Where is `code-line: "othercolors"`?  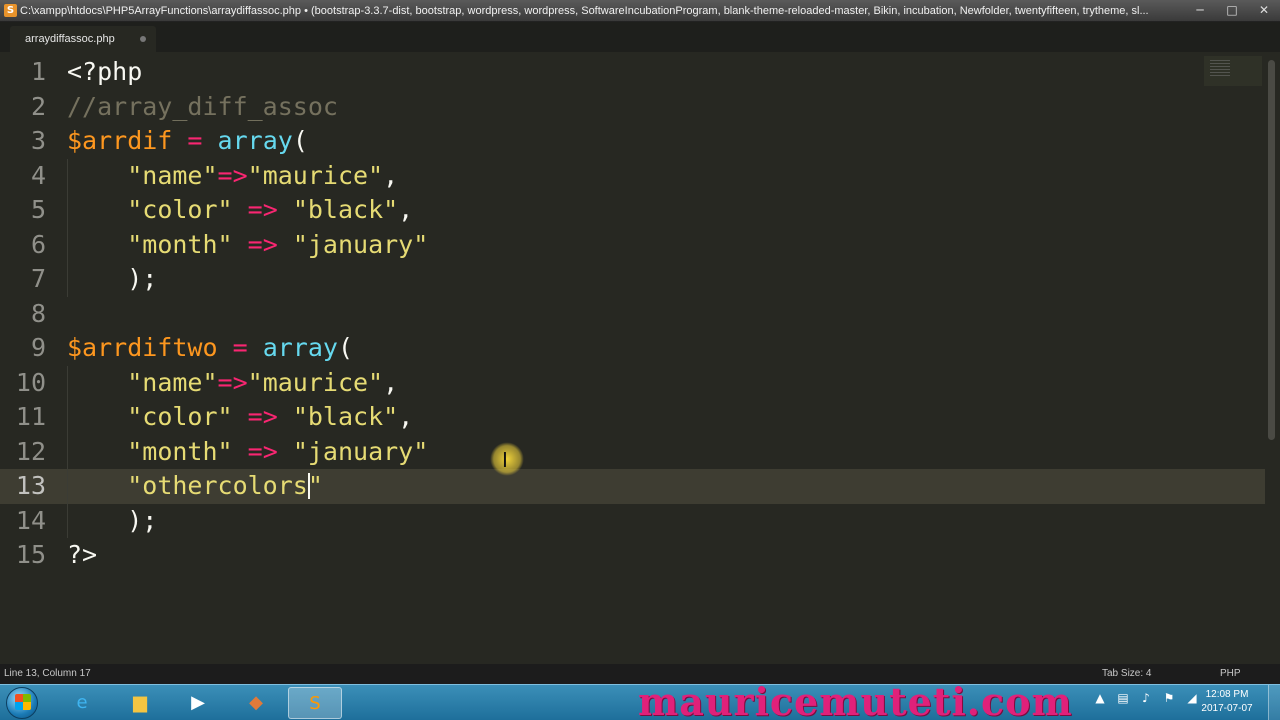
code-line: "othercolors" is located at coordinates (195, 486).